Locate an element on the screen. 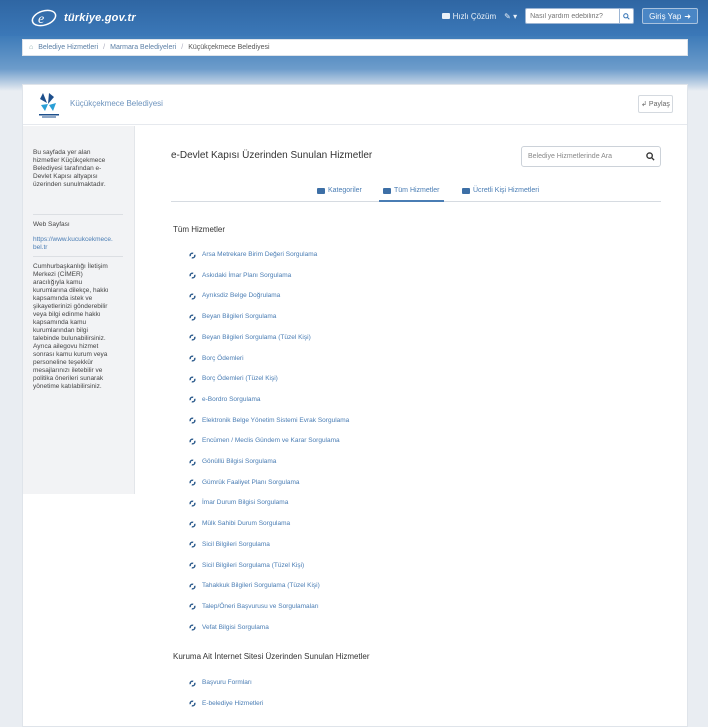  login-button: Giriş Yap ➜ is located at coordinates (670, 16).